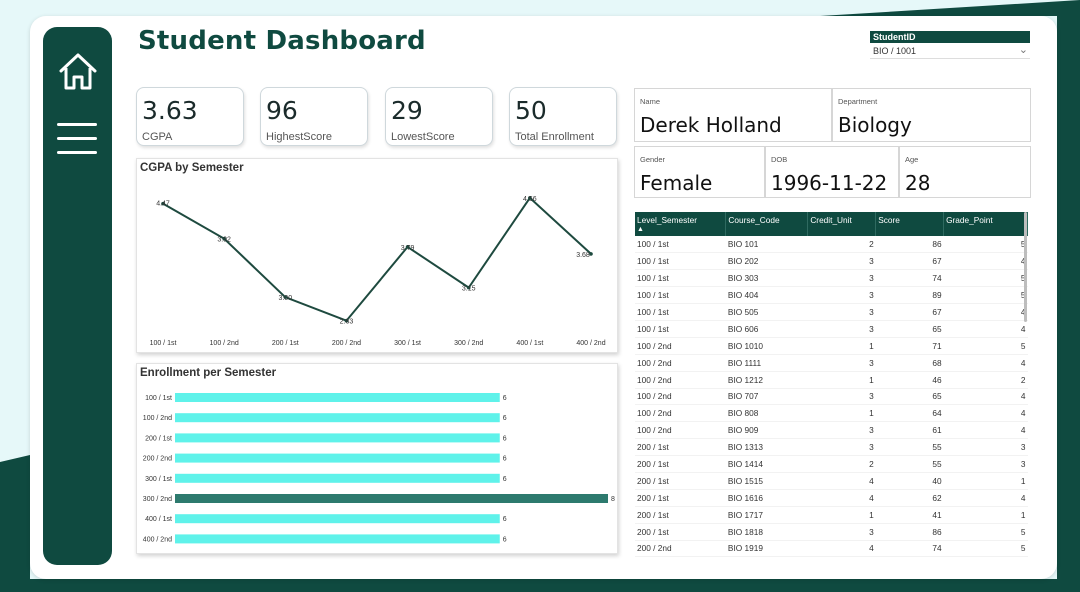 The image size is (1080, 592). I want to click on column-header: Level_Semester ▲, so click(681, 224).